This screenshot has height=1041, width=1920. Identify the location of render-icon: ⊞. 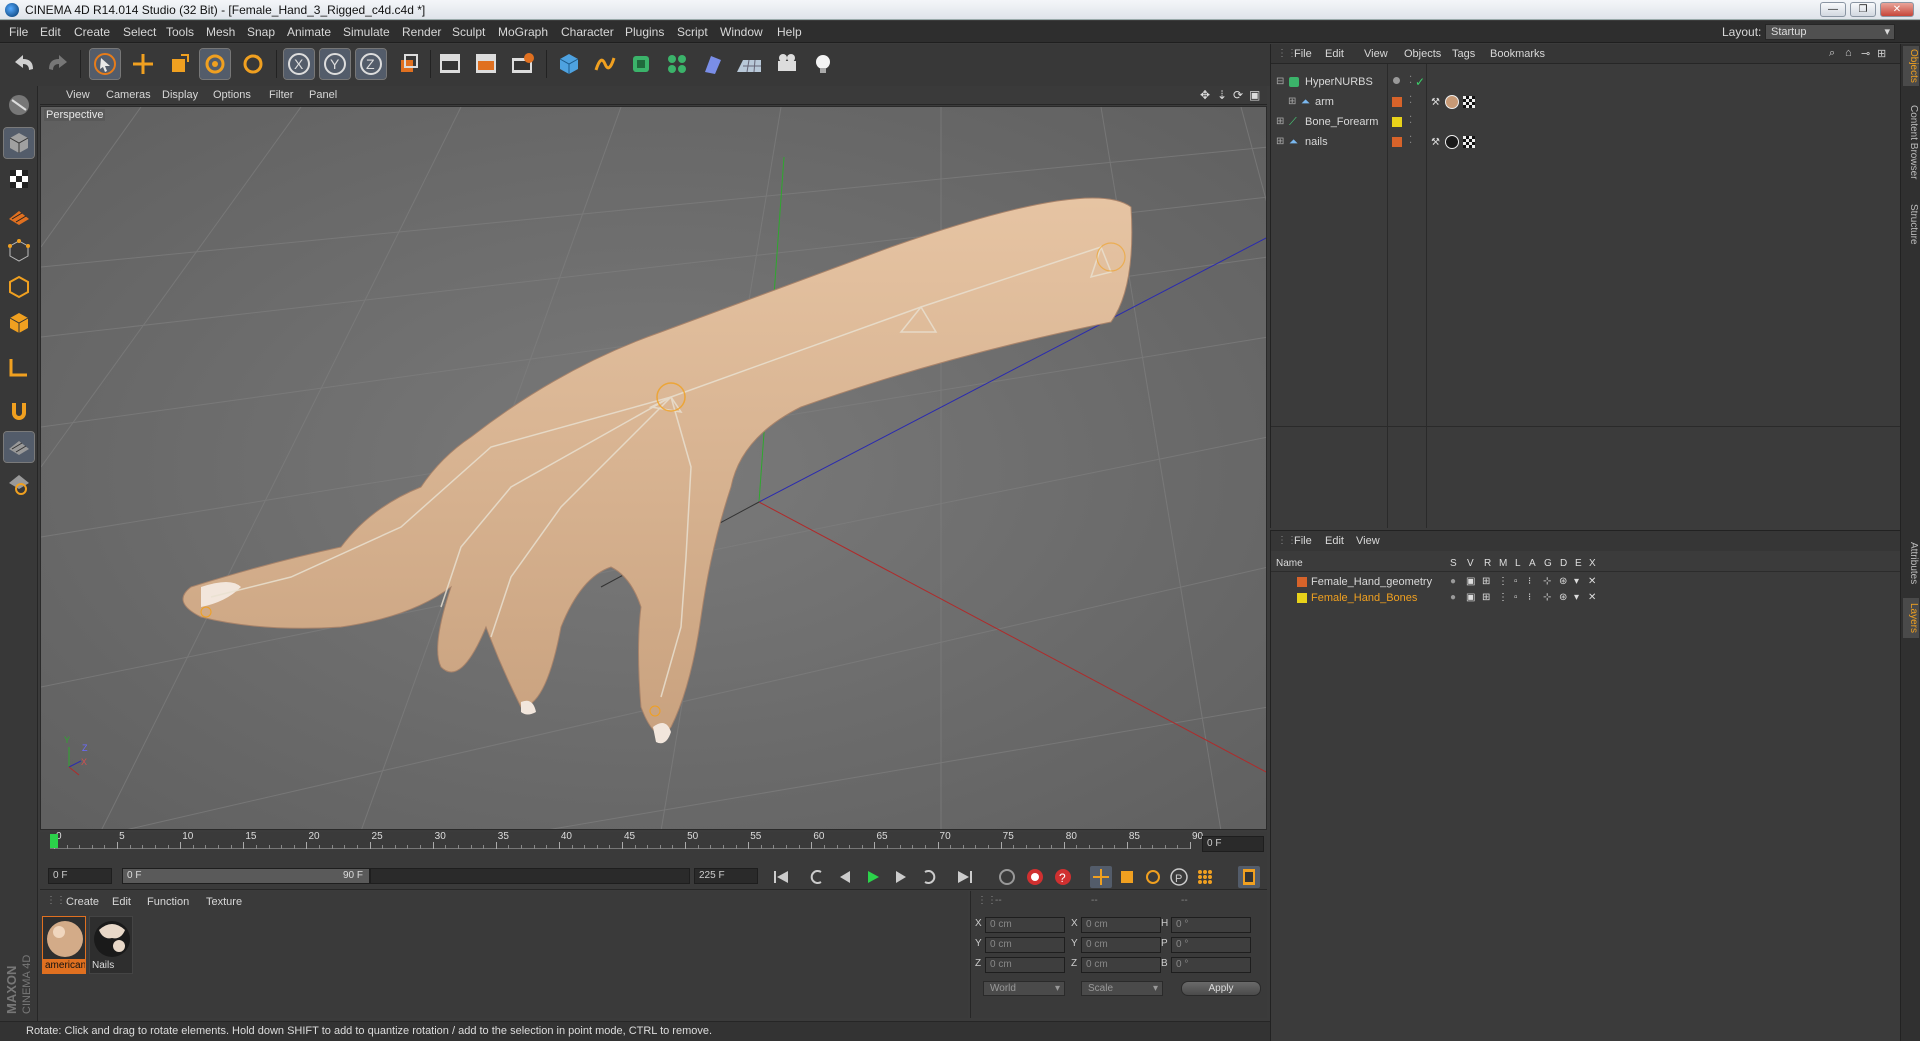
(1486, 582).